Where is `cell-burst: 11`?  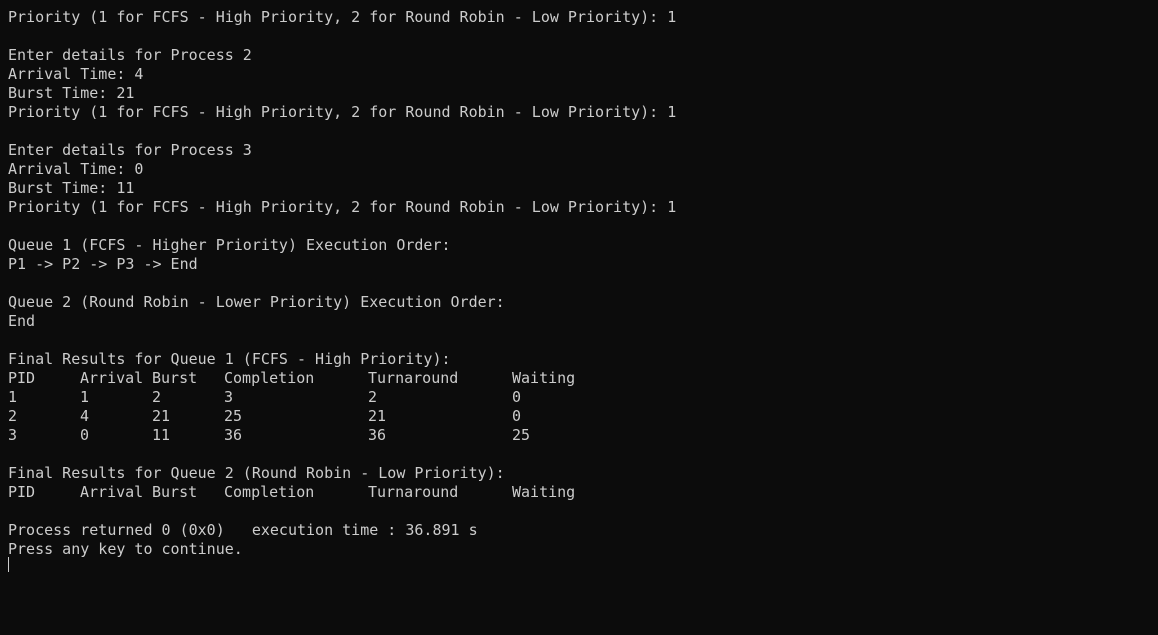 cell-burst: 11 is located at coordinates (161, 435).